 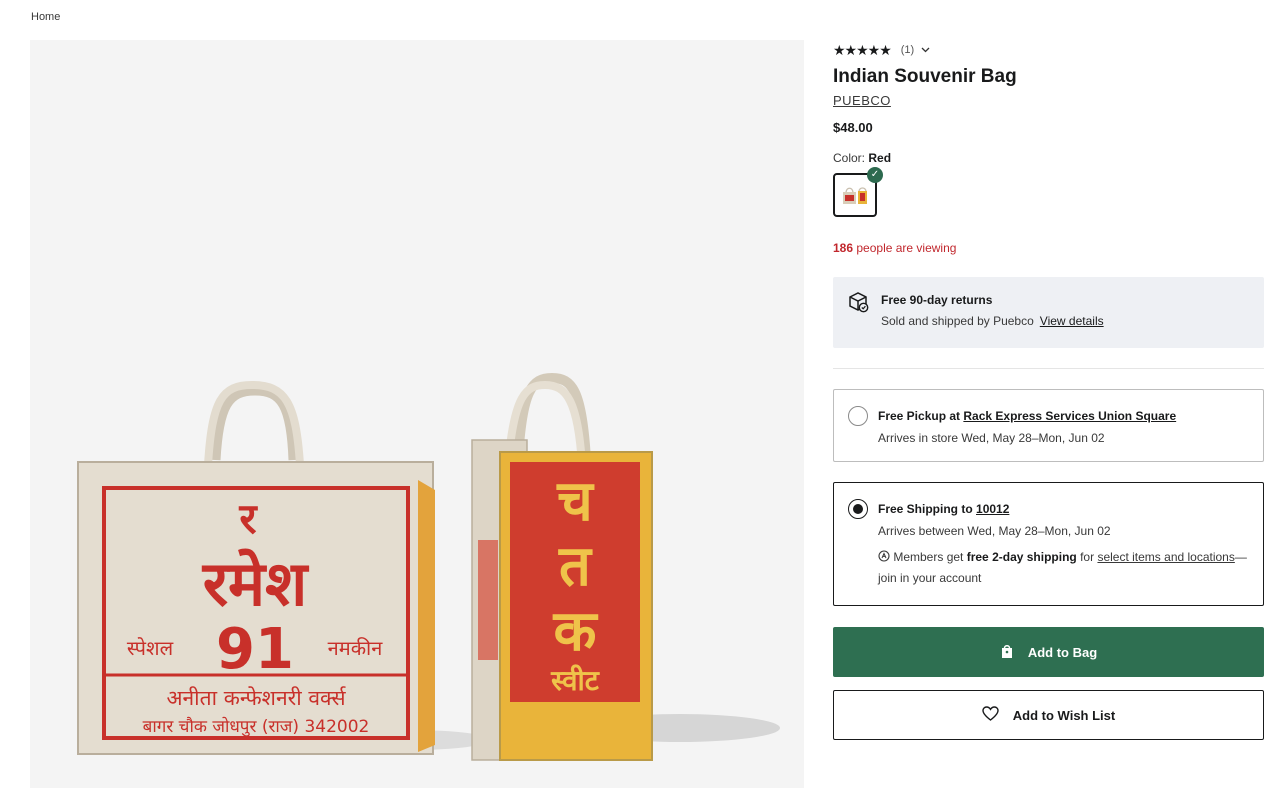 What do you see at coordinates (928, 557) in the screenshot?
I see `members-prefix: Members get` at bounding box center [928, 557].